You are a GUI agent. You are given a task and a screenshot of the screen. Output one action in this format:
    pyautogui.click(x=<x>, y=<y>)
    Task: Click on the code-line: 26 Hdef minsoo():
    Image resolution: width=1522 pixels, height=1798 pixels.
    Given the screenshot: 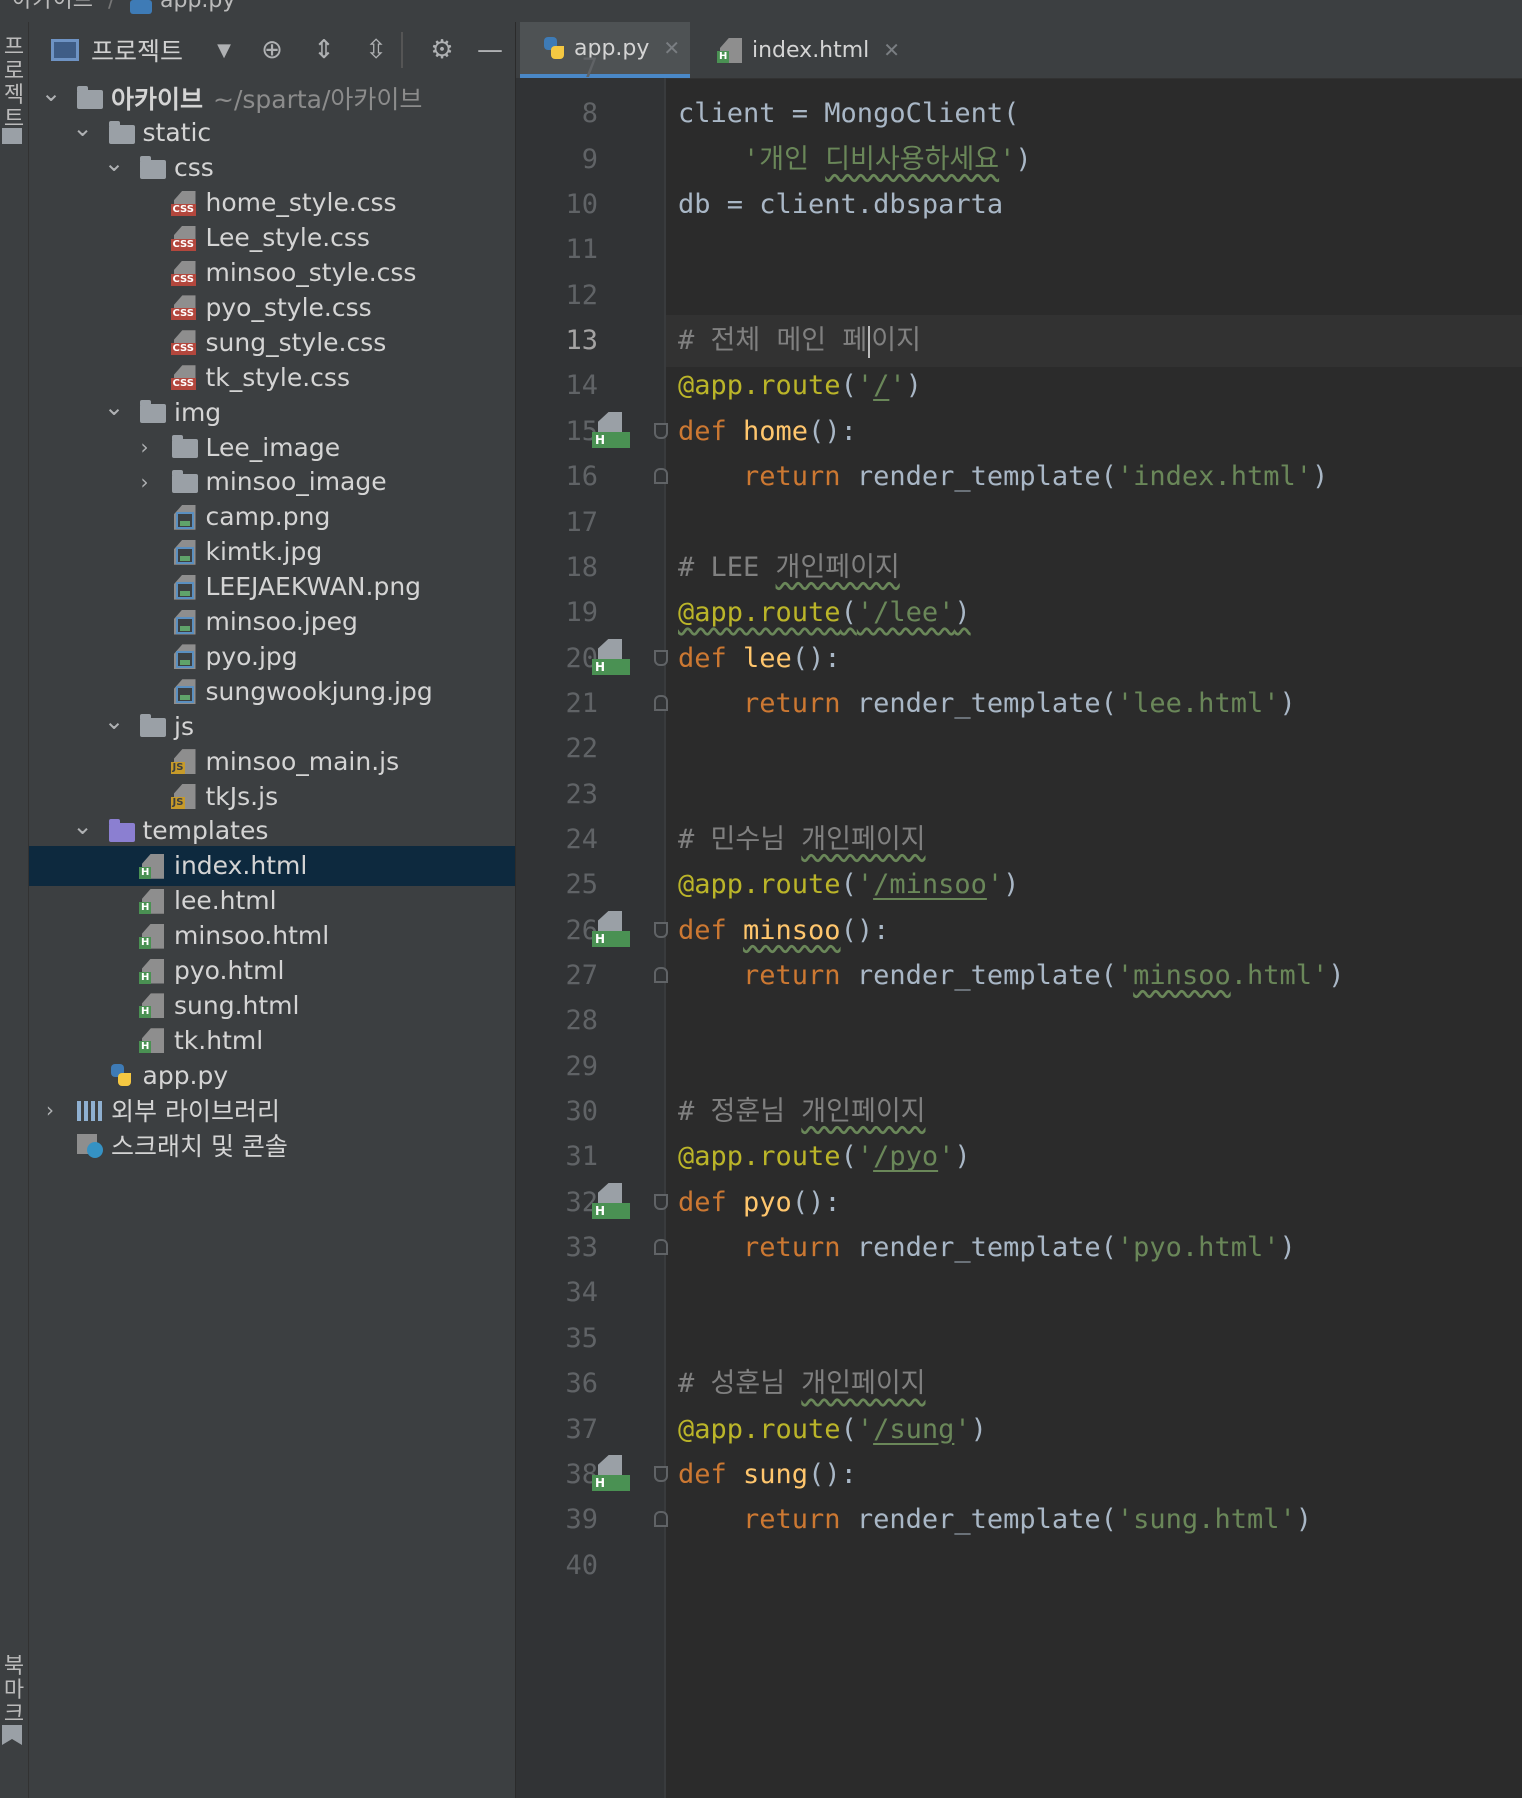 What is the action you would take?
    pyautogui.click(x=1019, y=931)
    